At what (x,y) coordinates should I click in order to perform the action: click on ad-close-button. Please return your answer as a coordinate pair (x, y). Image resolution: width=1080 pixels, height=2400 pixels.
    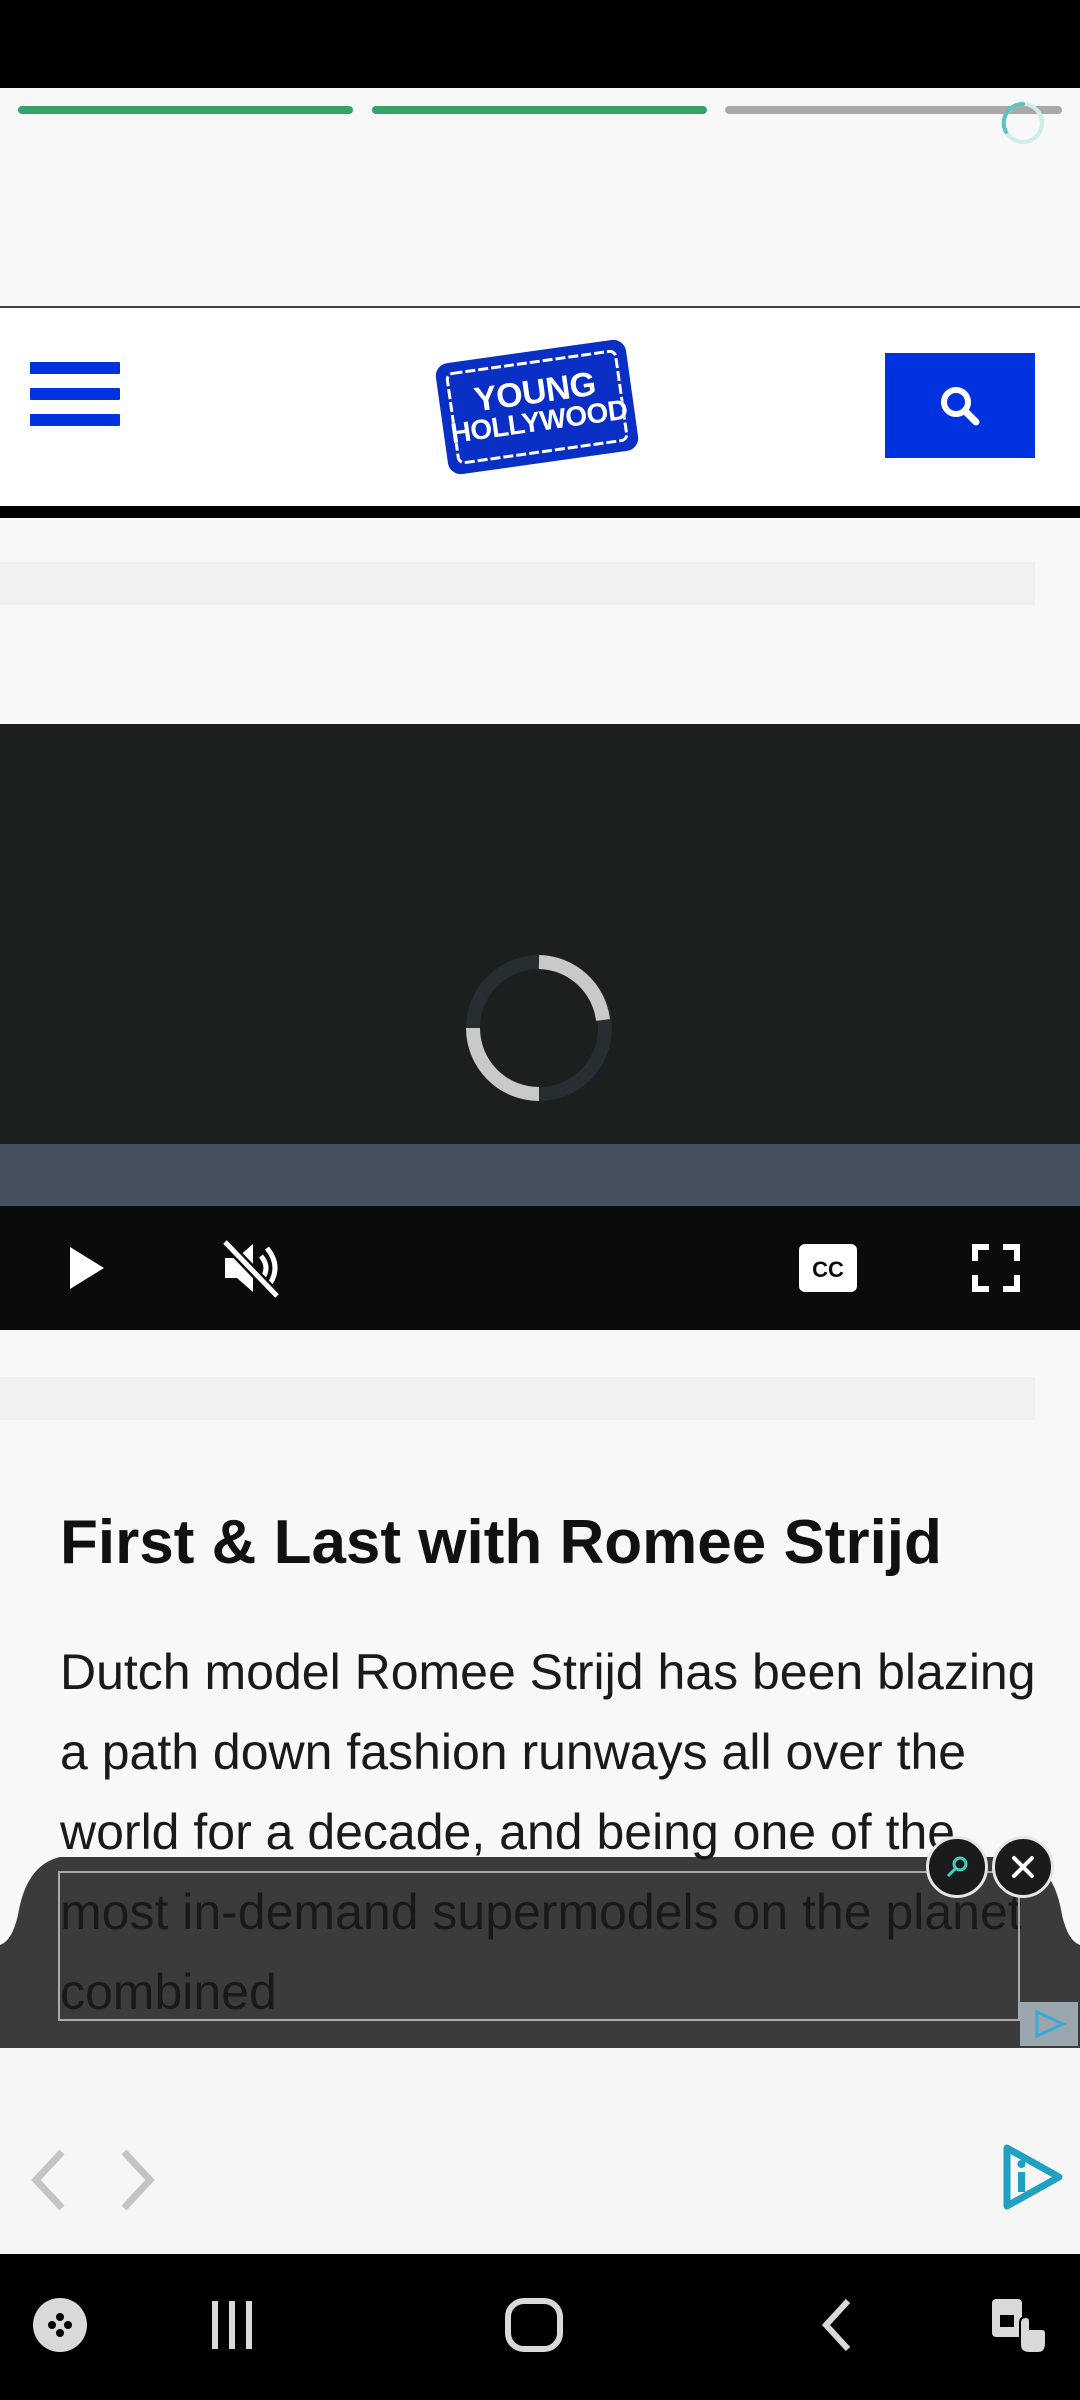
    Looking at the image, I should click on (1023, 1867).